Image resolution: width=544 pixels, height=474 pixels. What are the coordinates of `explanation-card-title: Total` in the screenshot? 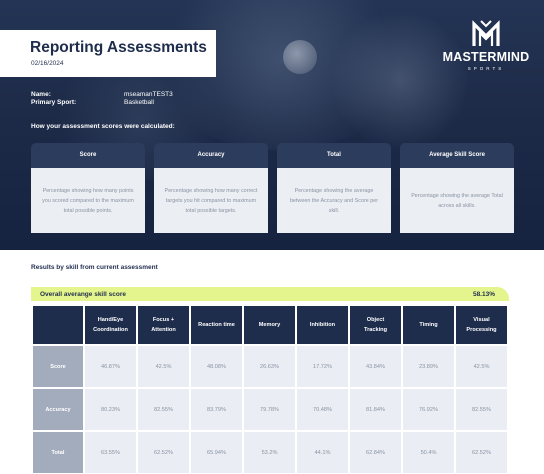 It's located at (334, 155).